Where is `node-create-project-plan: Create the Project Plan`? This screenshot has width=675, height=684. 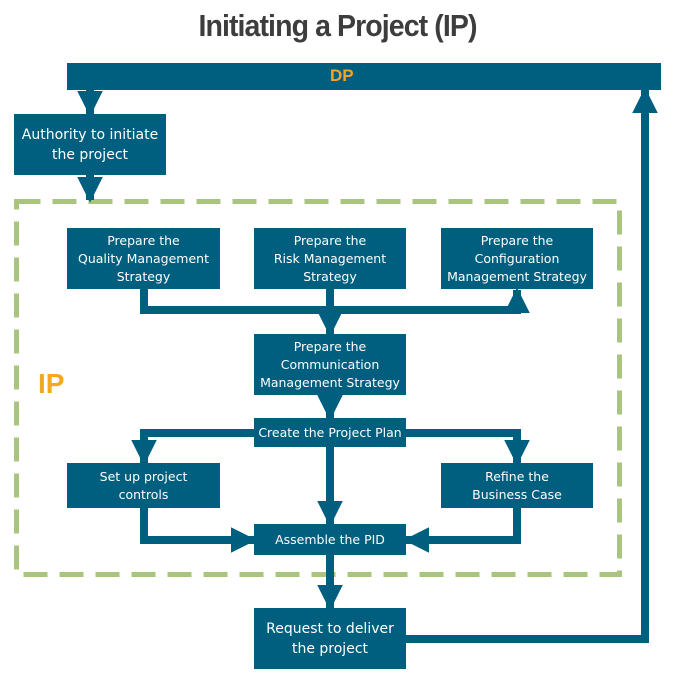
node-create-project-plan: Create the Project Plan is located at coordinates (330, 432).